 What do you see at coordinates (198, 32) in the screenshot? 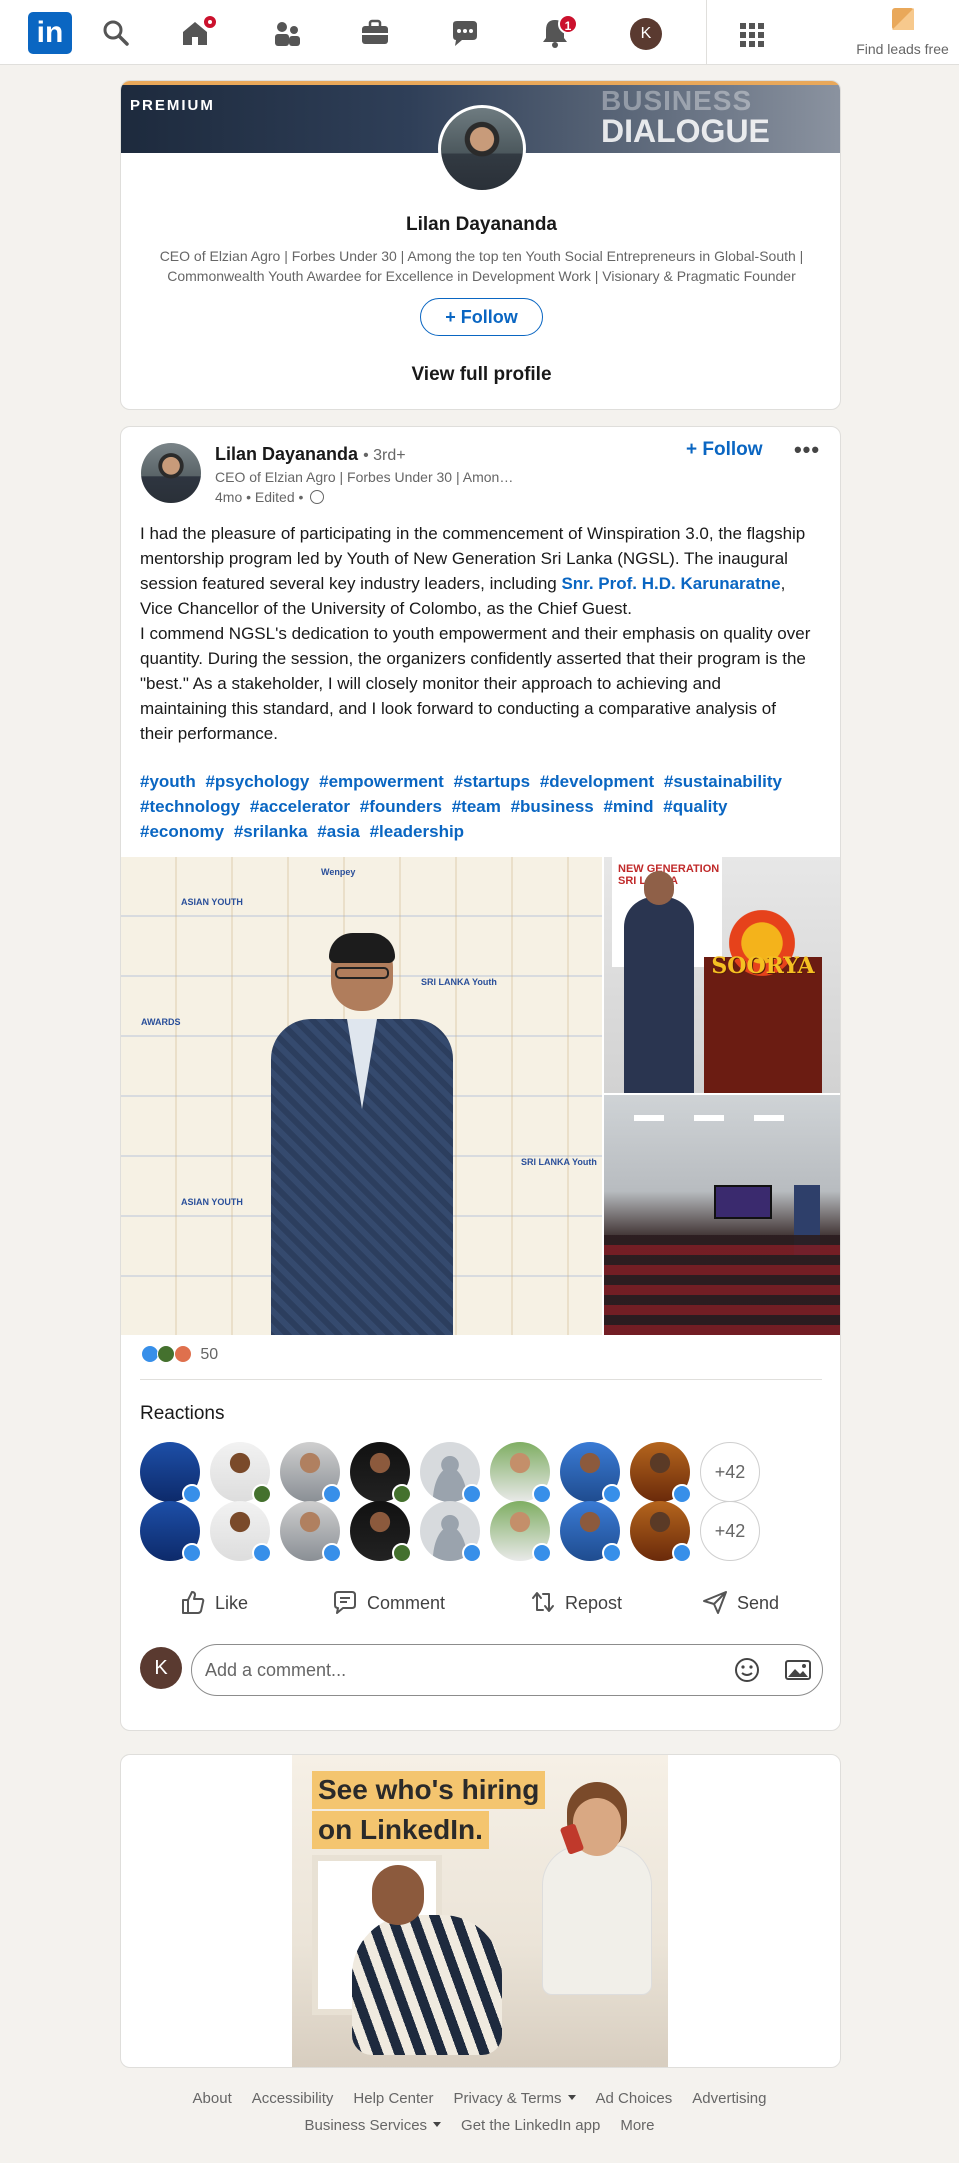
I see `home-icon` at bounding box center [198, 32].